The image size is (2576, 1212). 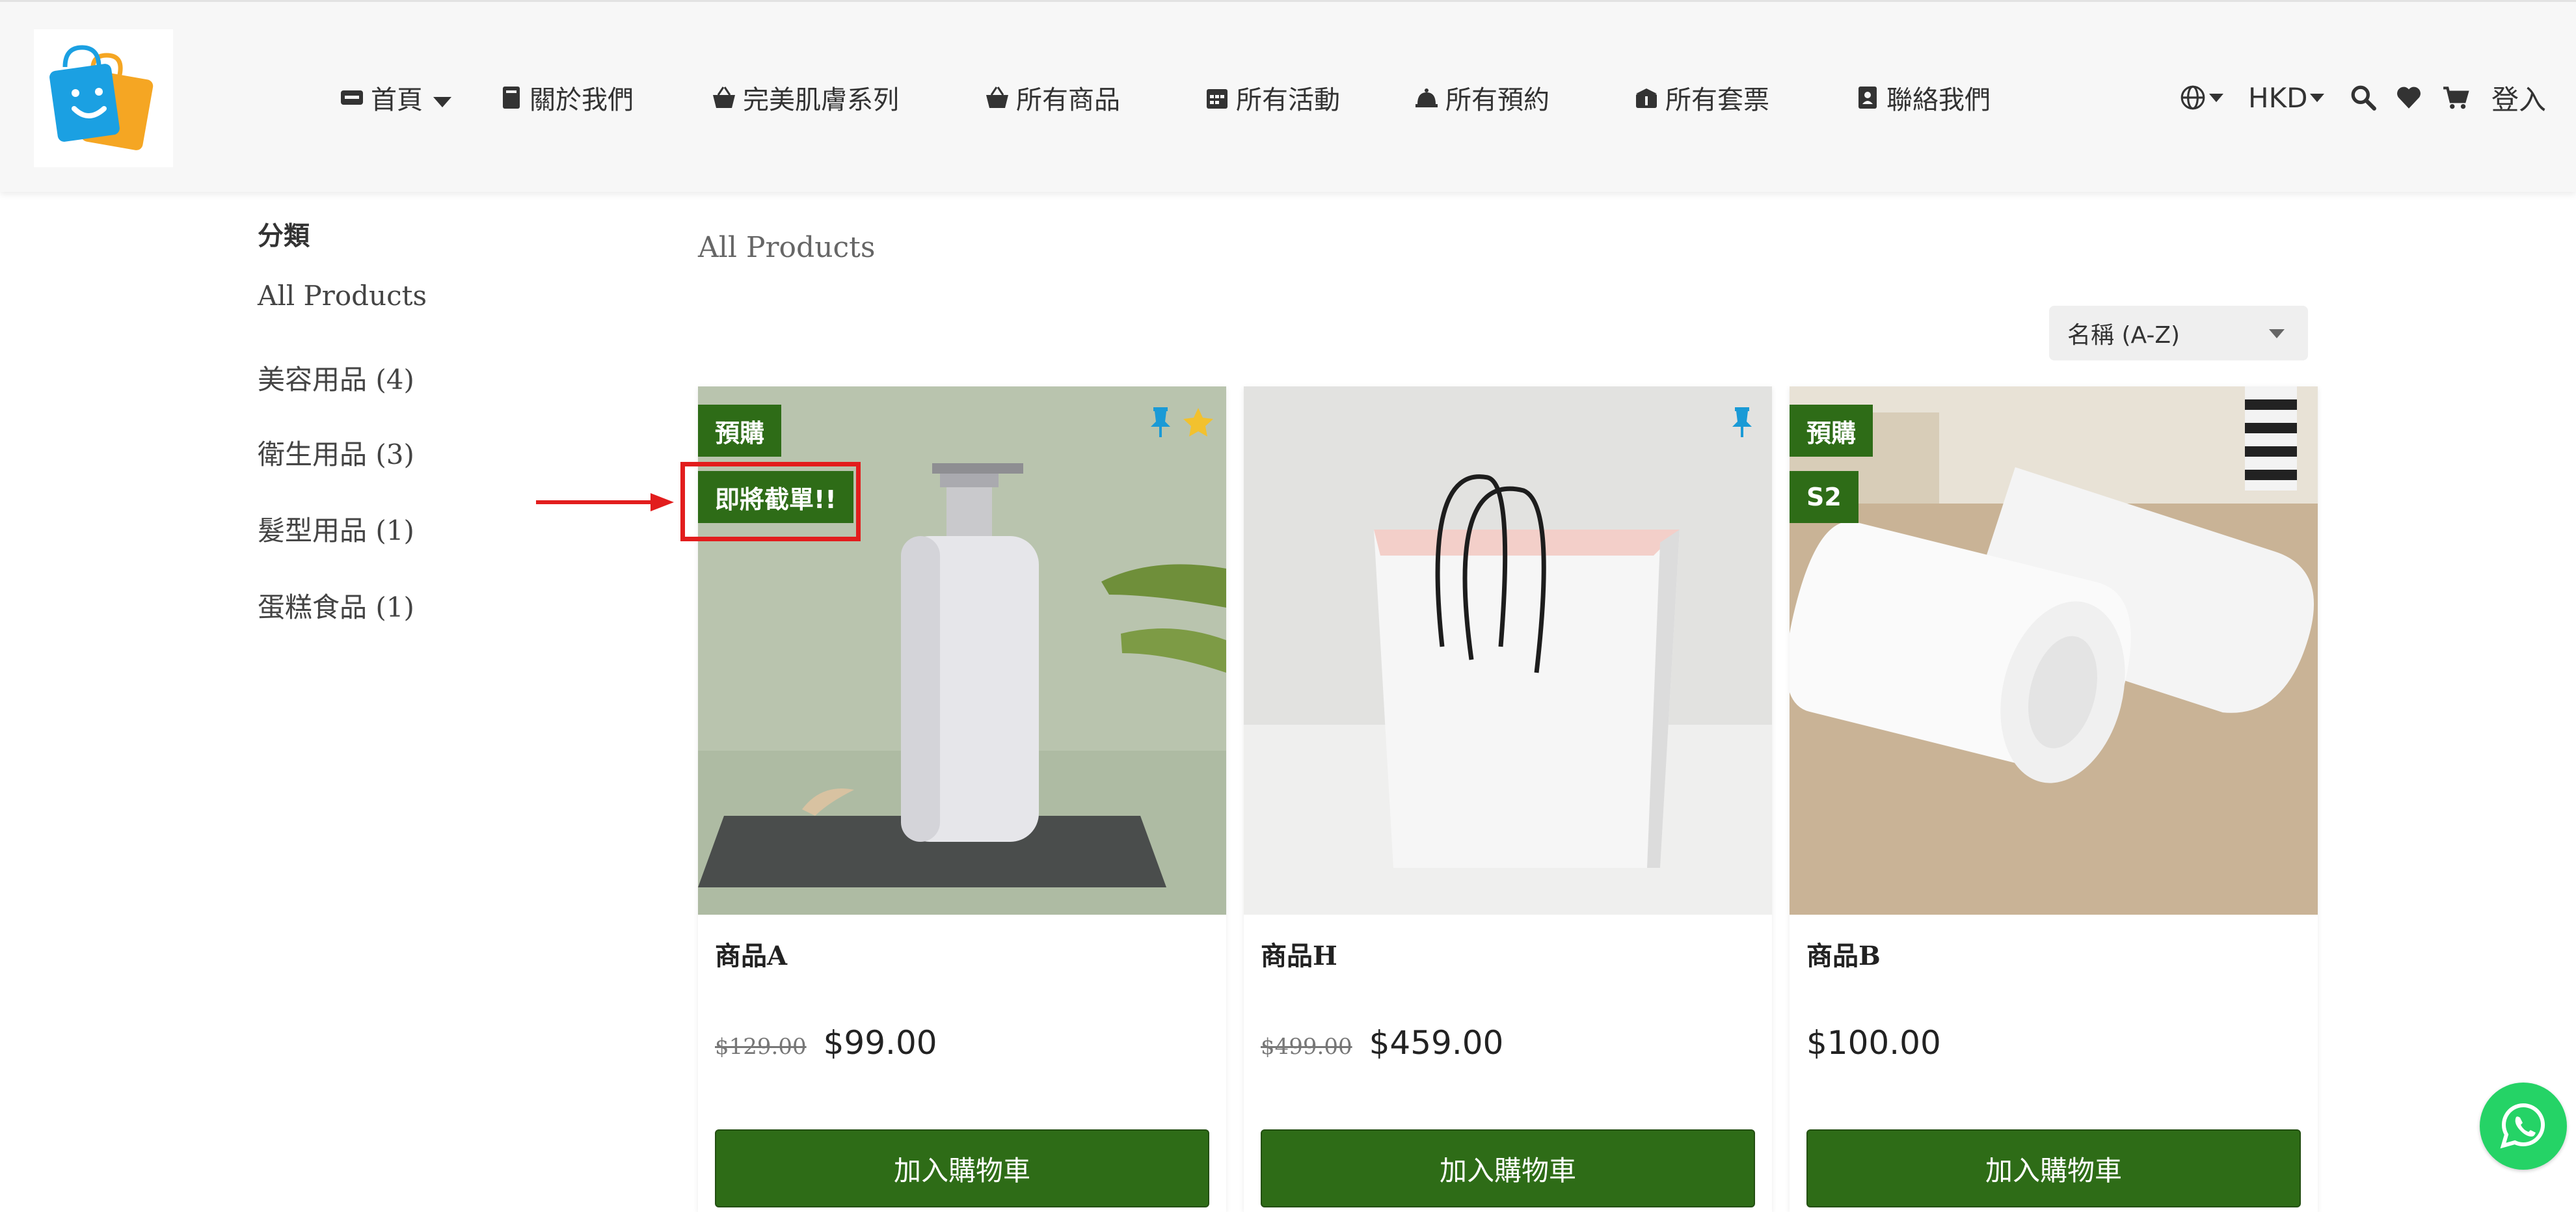 I want to click on globe-icon, so click(x=2193, y=97).